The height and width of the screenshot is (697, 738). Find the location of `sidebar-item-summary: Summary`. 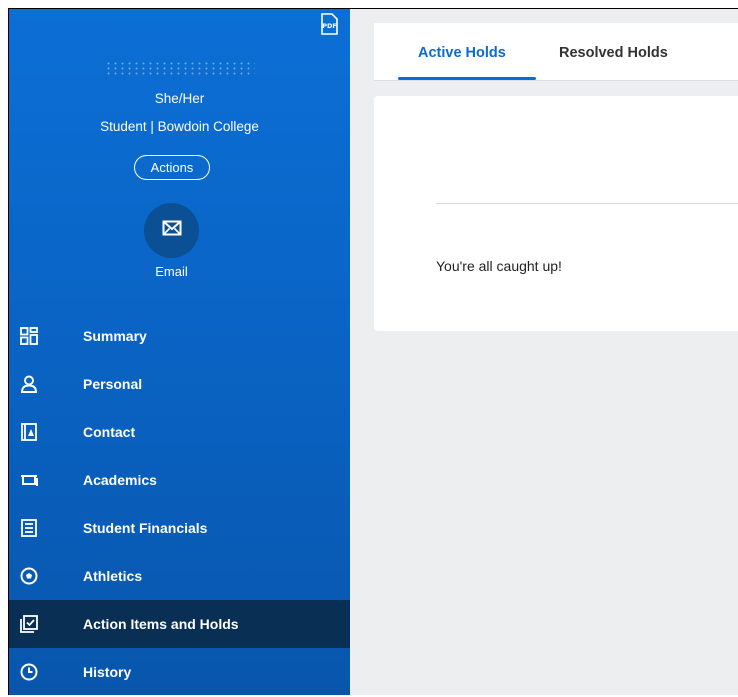

sidebar-item-summary: Summary is located at coordinates (179, 336).